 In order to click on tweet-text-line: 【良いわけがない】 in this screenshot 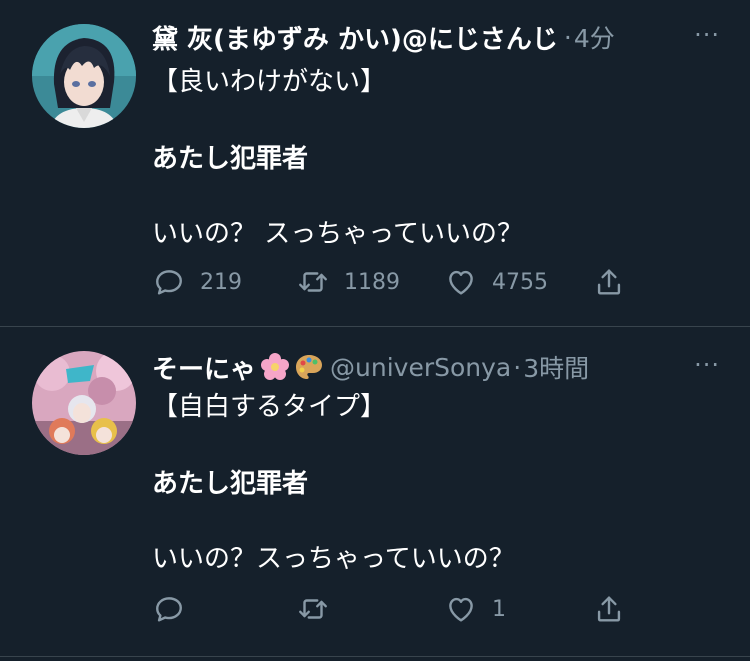, I will do `click(269, 82)`.